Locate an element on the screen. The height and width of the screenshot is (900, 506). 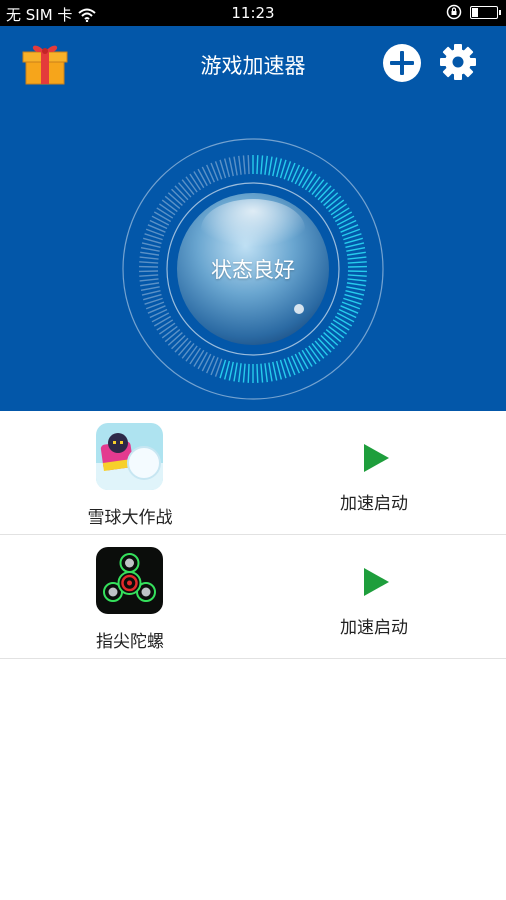
clock: 11:23 is located at coordinates (253, 13).